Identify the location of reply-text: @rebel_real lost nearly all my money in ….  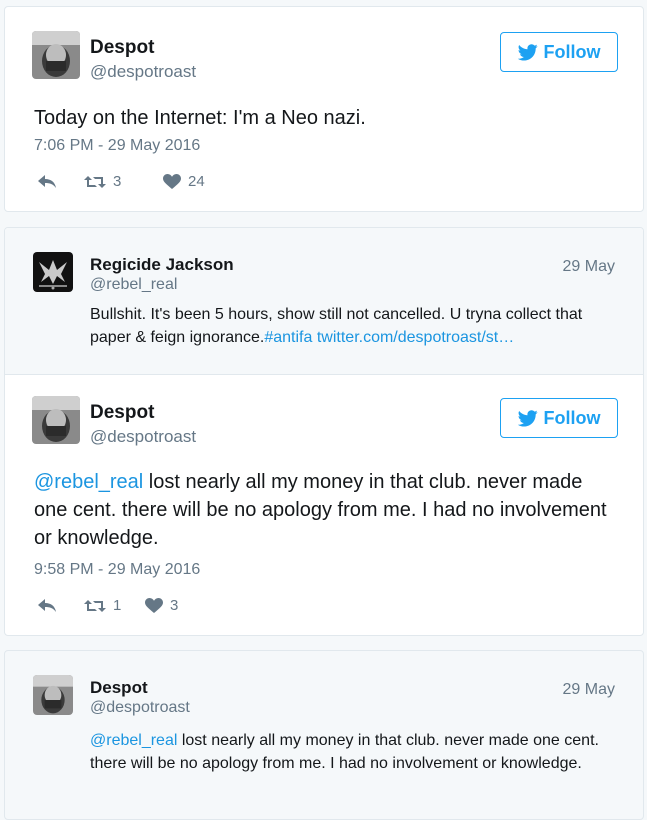
(353, 752).